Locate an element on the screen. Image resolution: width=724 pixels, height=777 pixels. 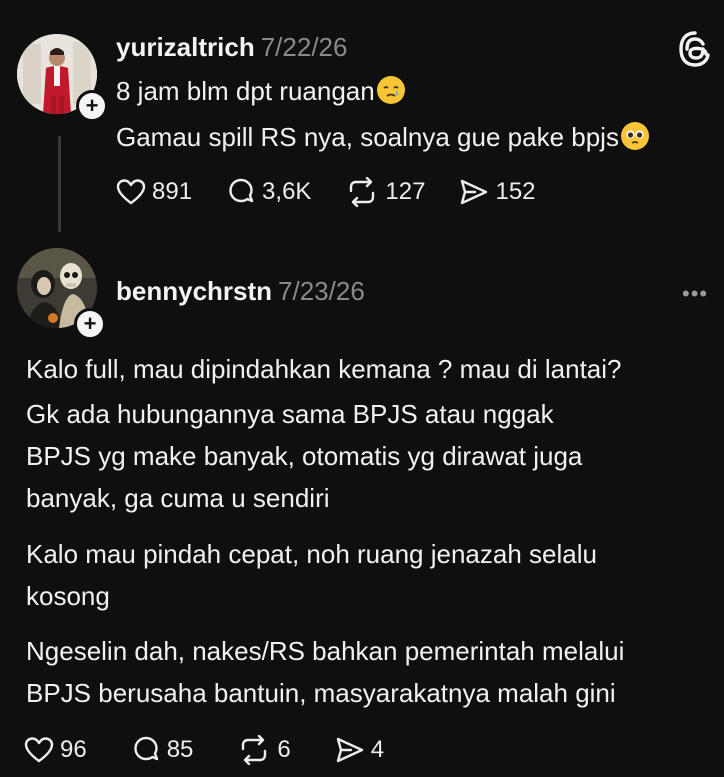
share-button: 4 is located at coordinates (359, 750).